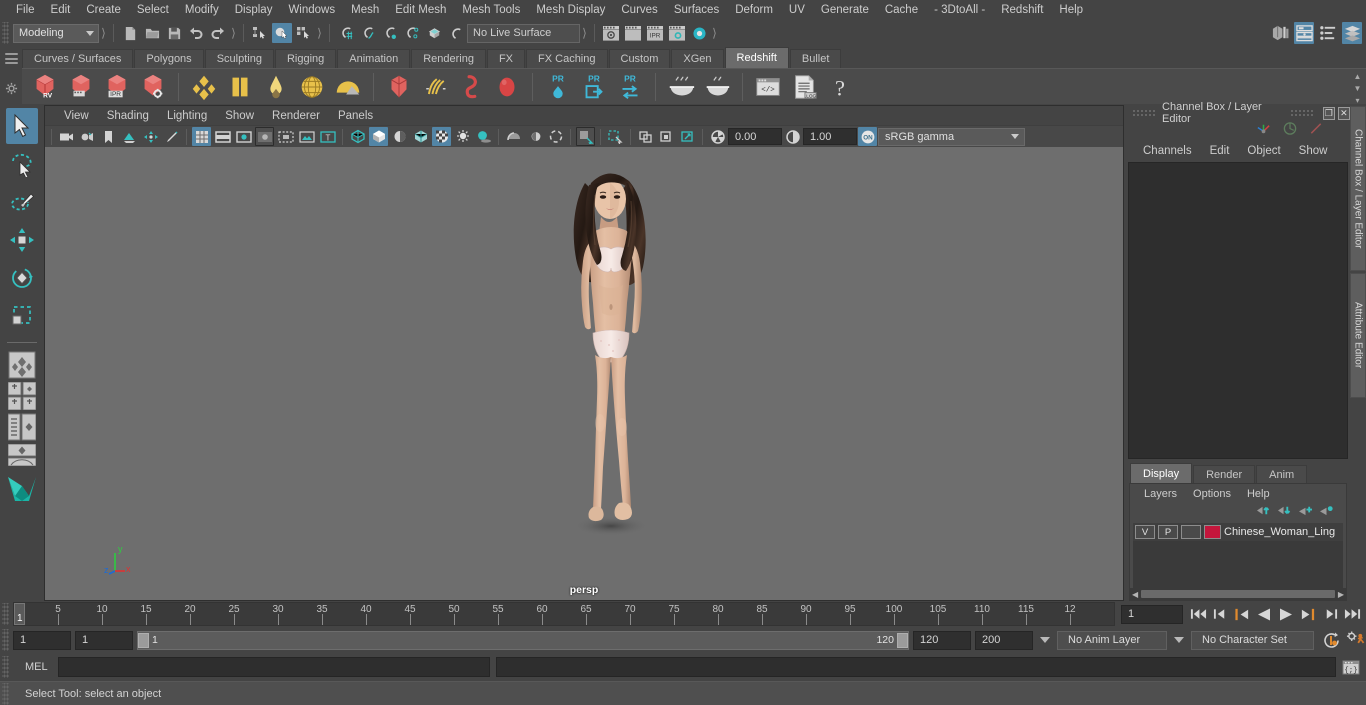 The width and height of the screenshot is (1366, 705). What do you see at coordinates (1313, 151) in the screenshot?
I see `channel-menu-show: Show` at bounding box center [1313, 151].